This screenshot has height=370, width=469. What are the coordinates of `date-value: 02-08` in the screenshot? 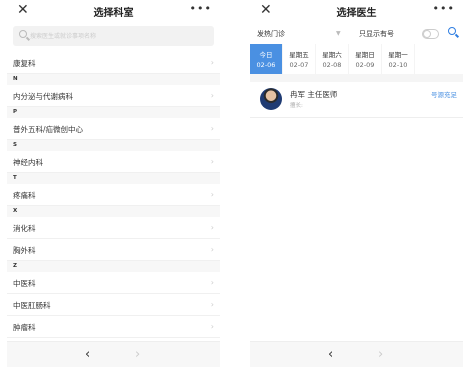 It's located at (332, 65).